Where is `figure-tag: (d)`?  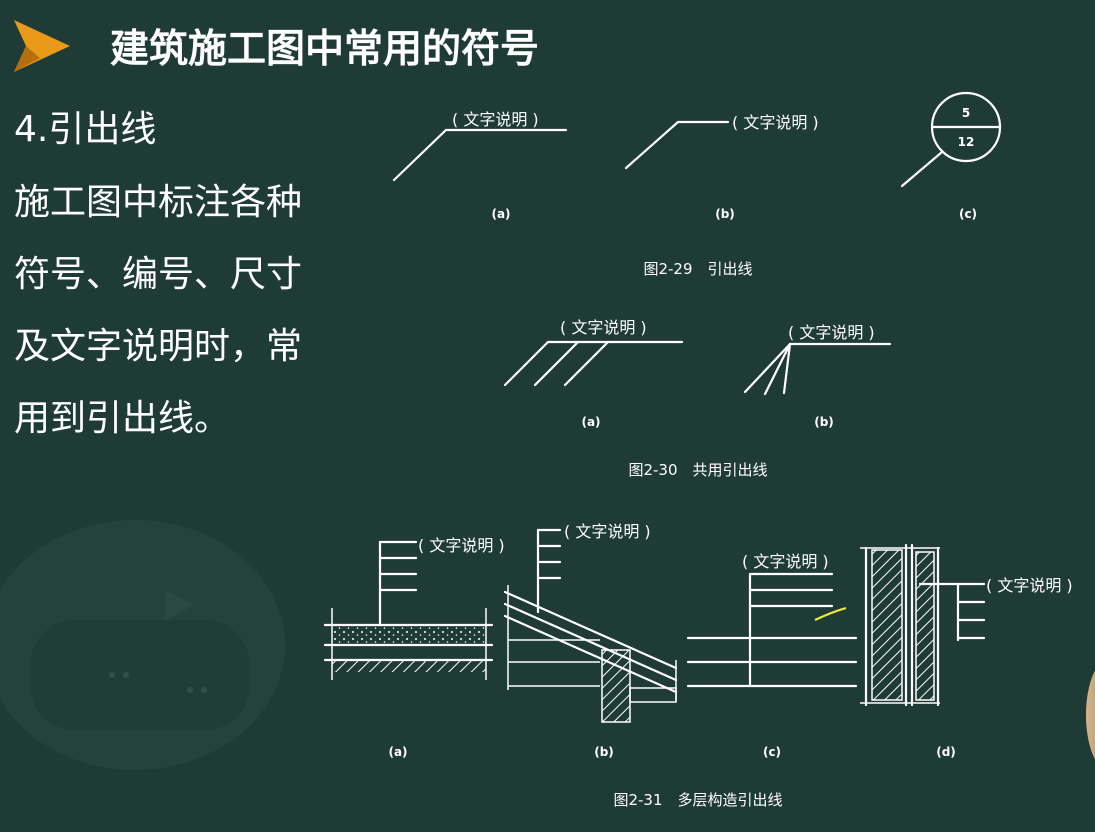 figure-tag: (d) is located at coordinates (946, 752).